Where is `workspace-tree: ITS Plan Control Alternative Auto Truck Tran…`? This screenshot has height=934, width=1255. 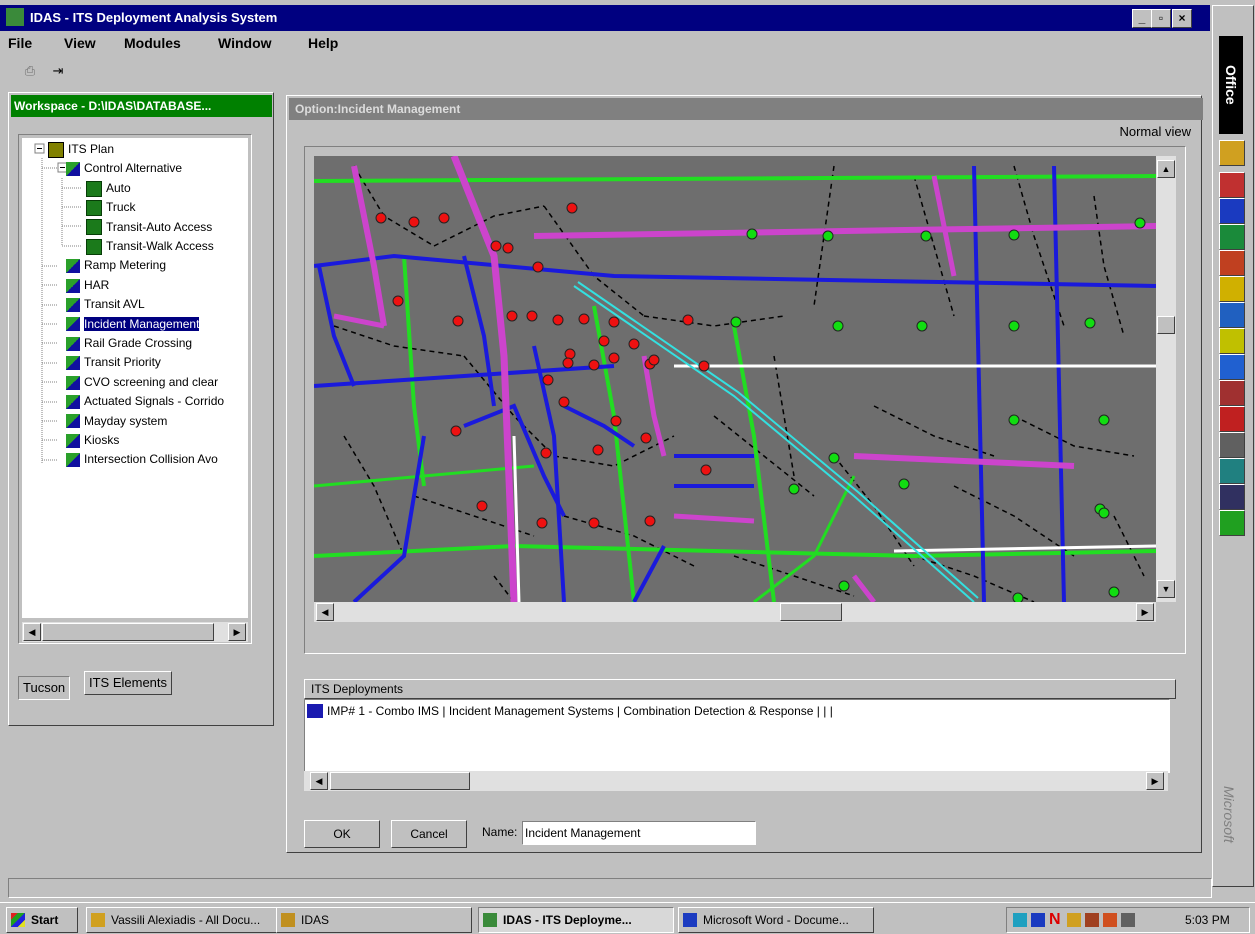
workspace-tree: ITS Plan Control Alternative Auto Truck Tran… is located at coordinates (135, 390).